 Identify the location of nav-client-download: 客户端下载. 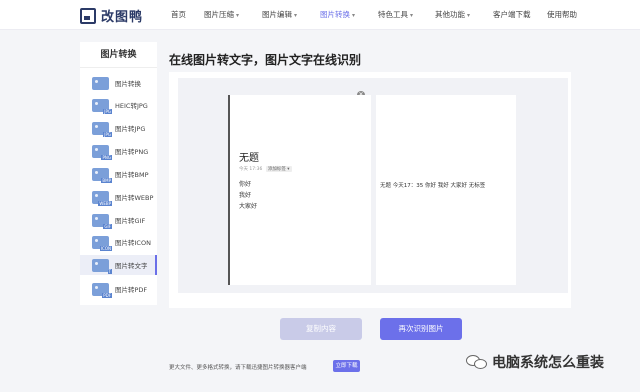
(512, 15).